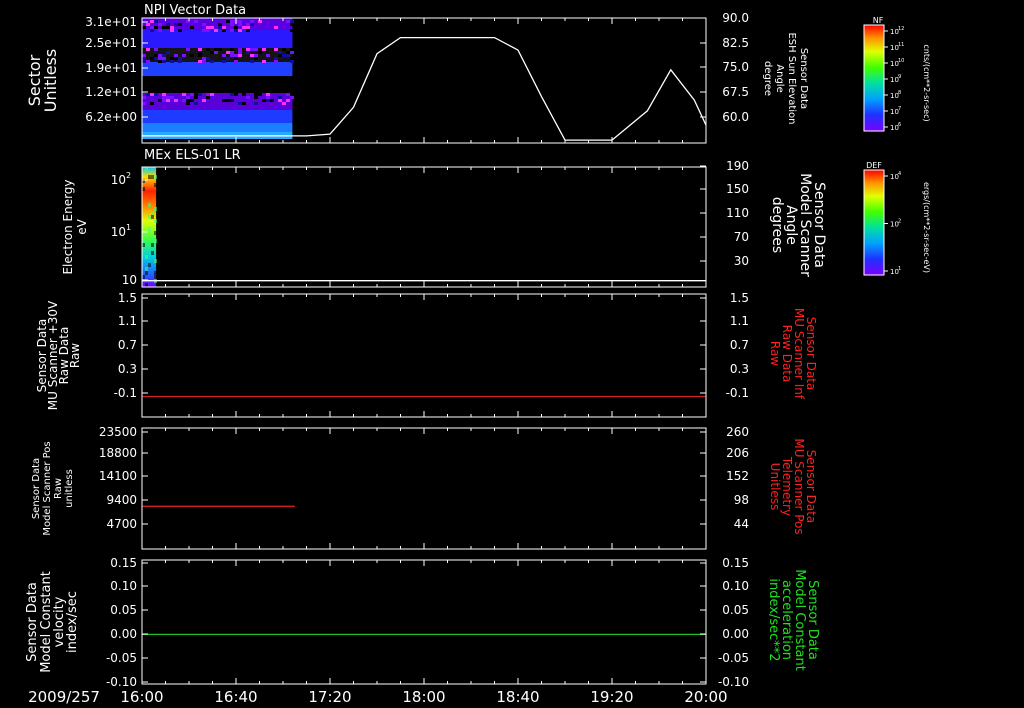 The height and width of the screenshot is (708, 1024). I want to click on els-heatmap, so click(149, 227).